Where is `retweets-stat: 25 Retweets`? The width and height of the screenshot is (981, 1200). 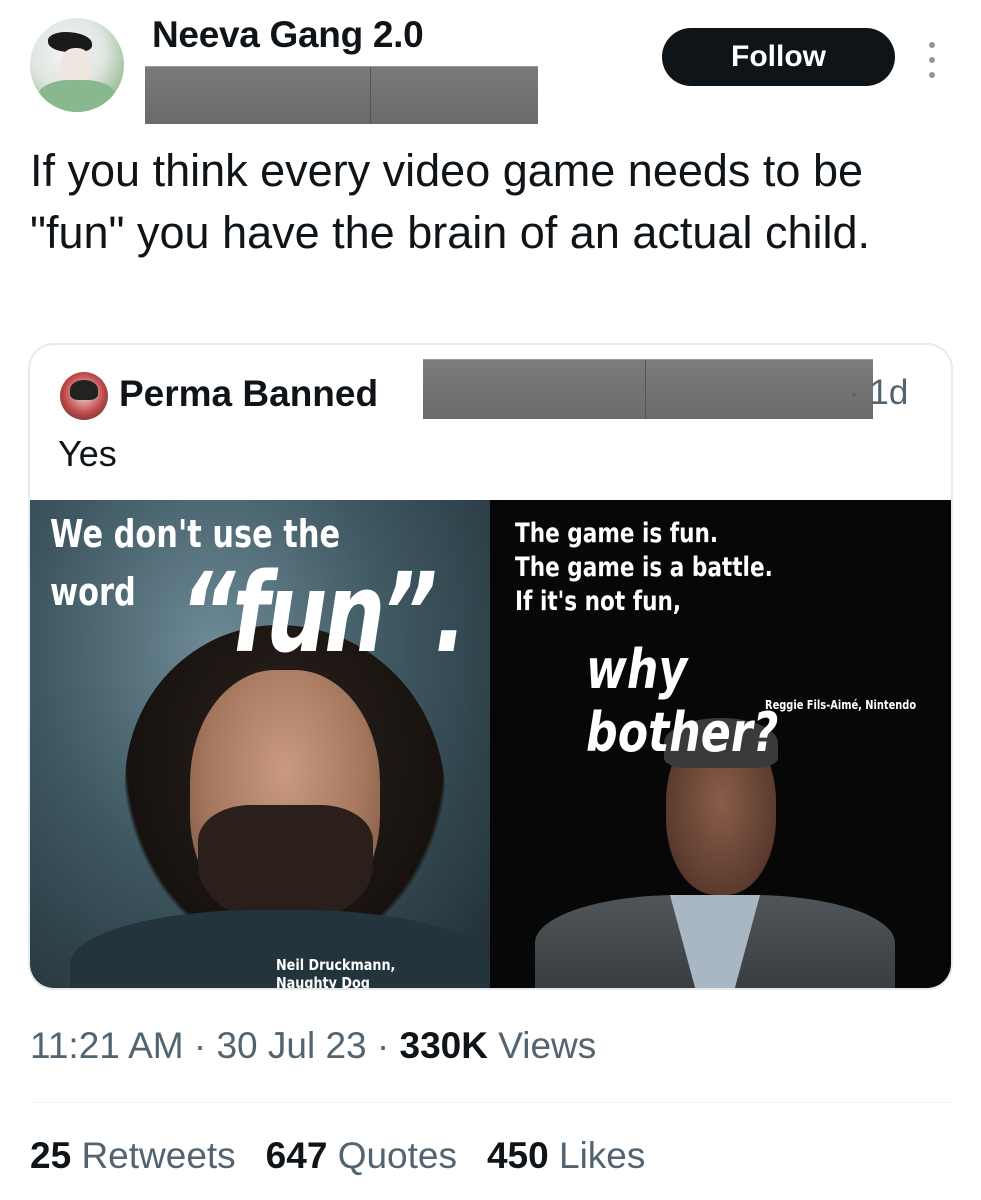
retweets-stat: 25 Retweets is located at coordinates (133, 1156).